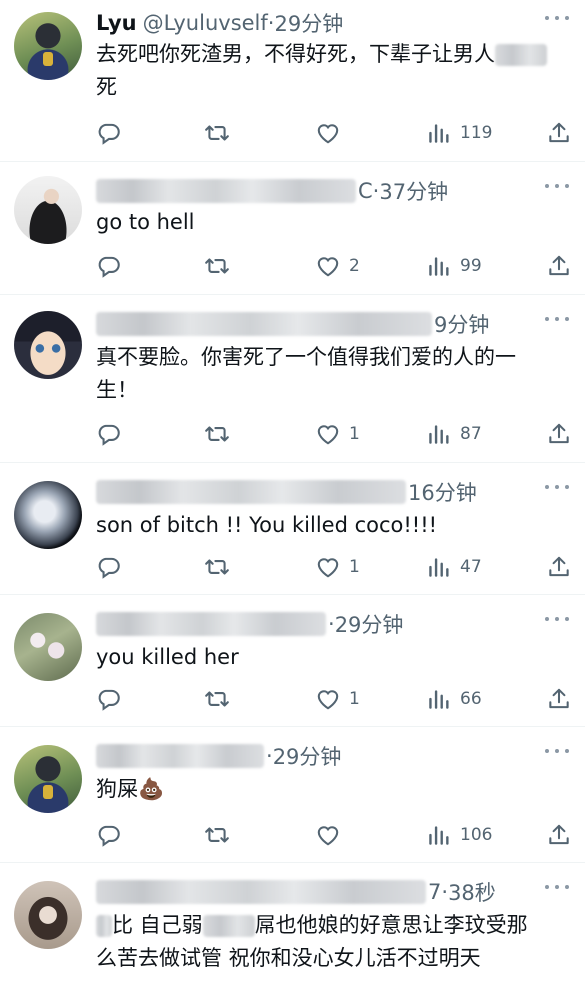 Image resolution: width=585 pixels, height=984 pixels. I want to click on views-button: 47, so click(454, 567).